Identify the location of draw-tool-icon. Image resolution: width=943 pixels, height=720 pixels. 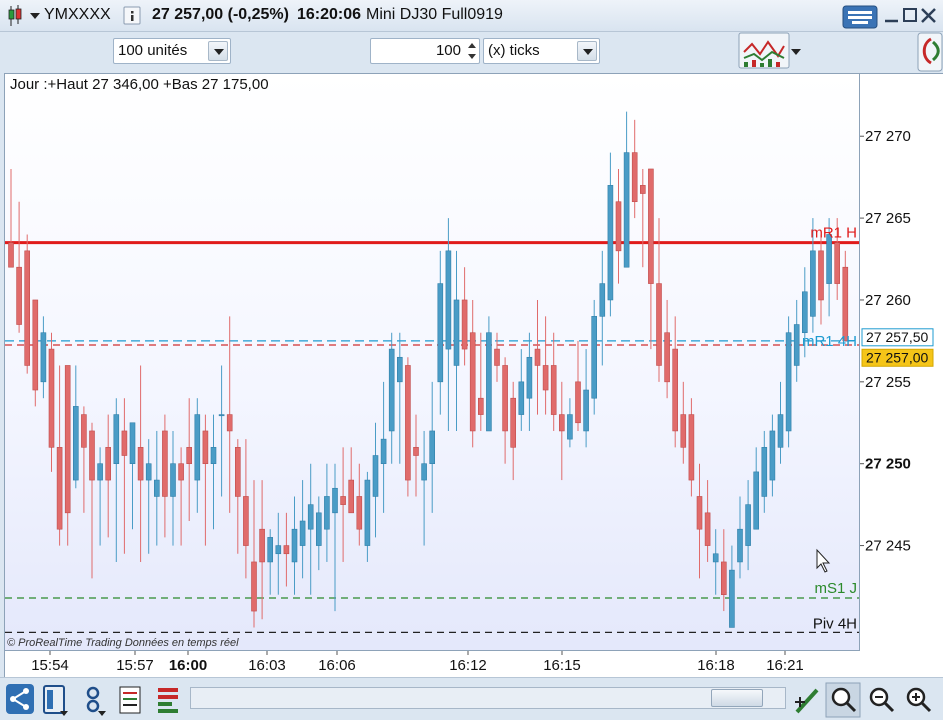
(807, 701).